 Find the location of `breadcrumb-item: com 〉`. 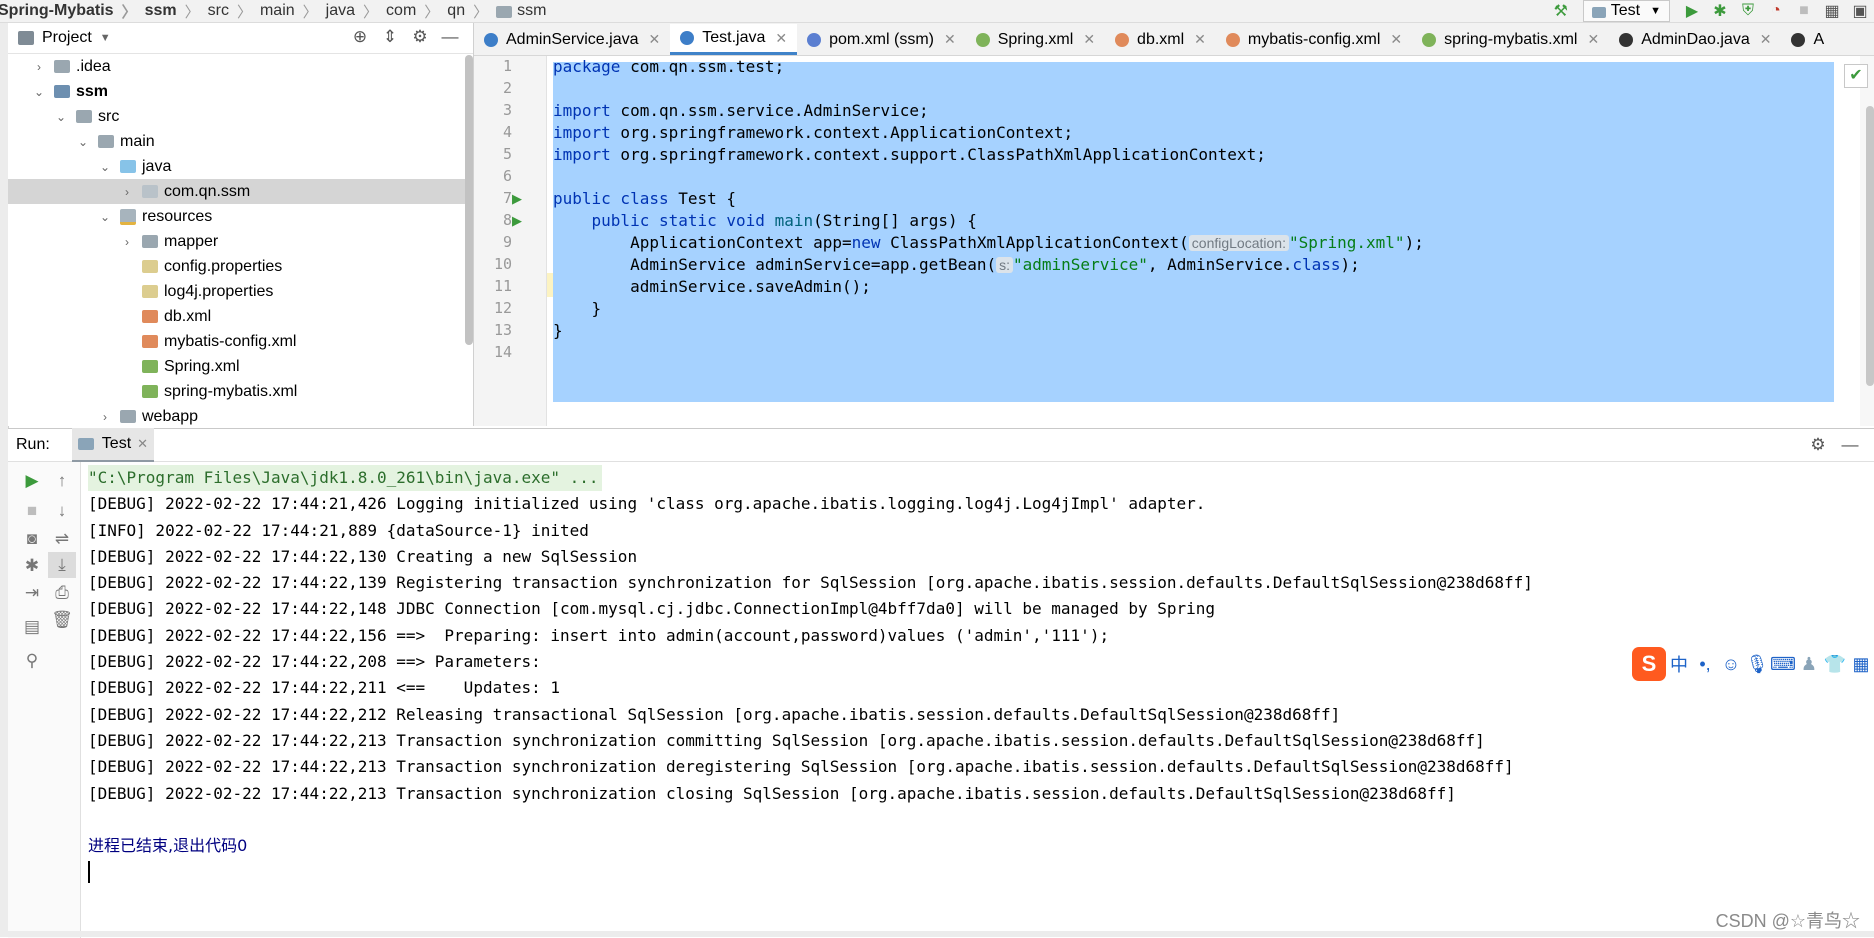

breadcrumb-item: com 〉 is located at coordinates (416, 11).